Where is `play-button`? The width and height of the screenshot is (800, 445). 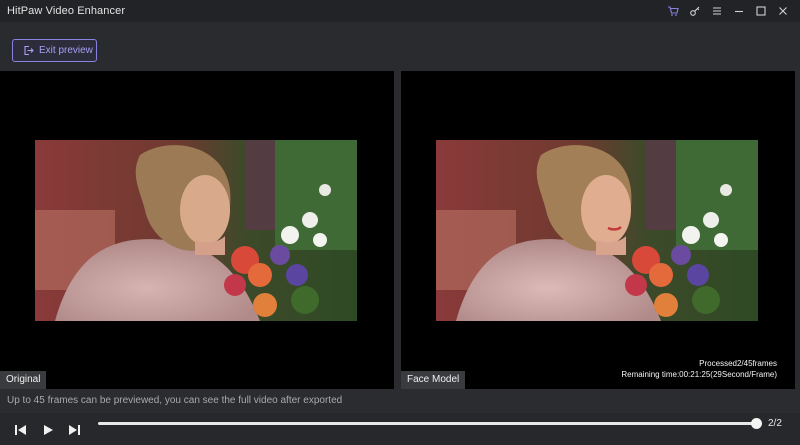 play-button is located at coordinates (48, 430).